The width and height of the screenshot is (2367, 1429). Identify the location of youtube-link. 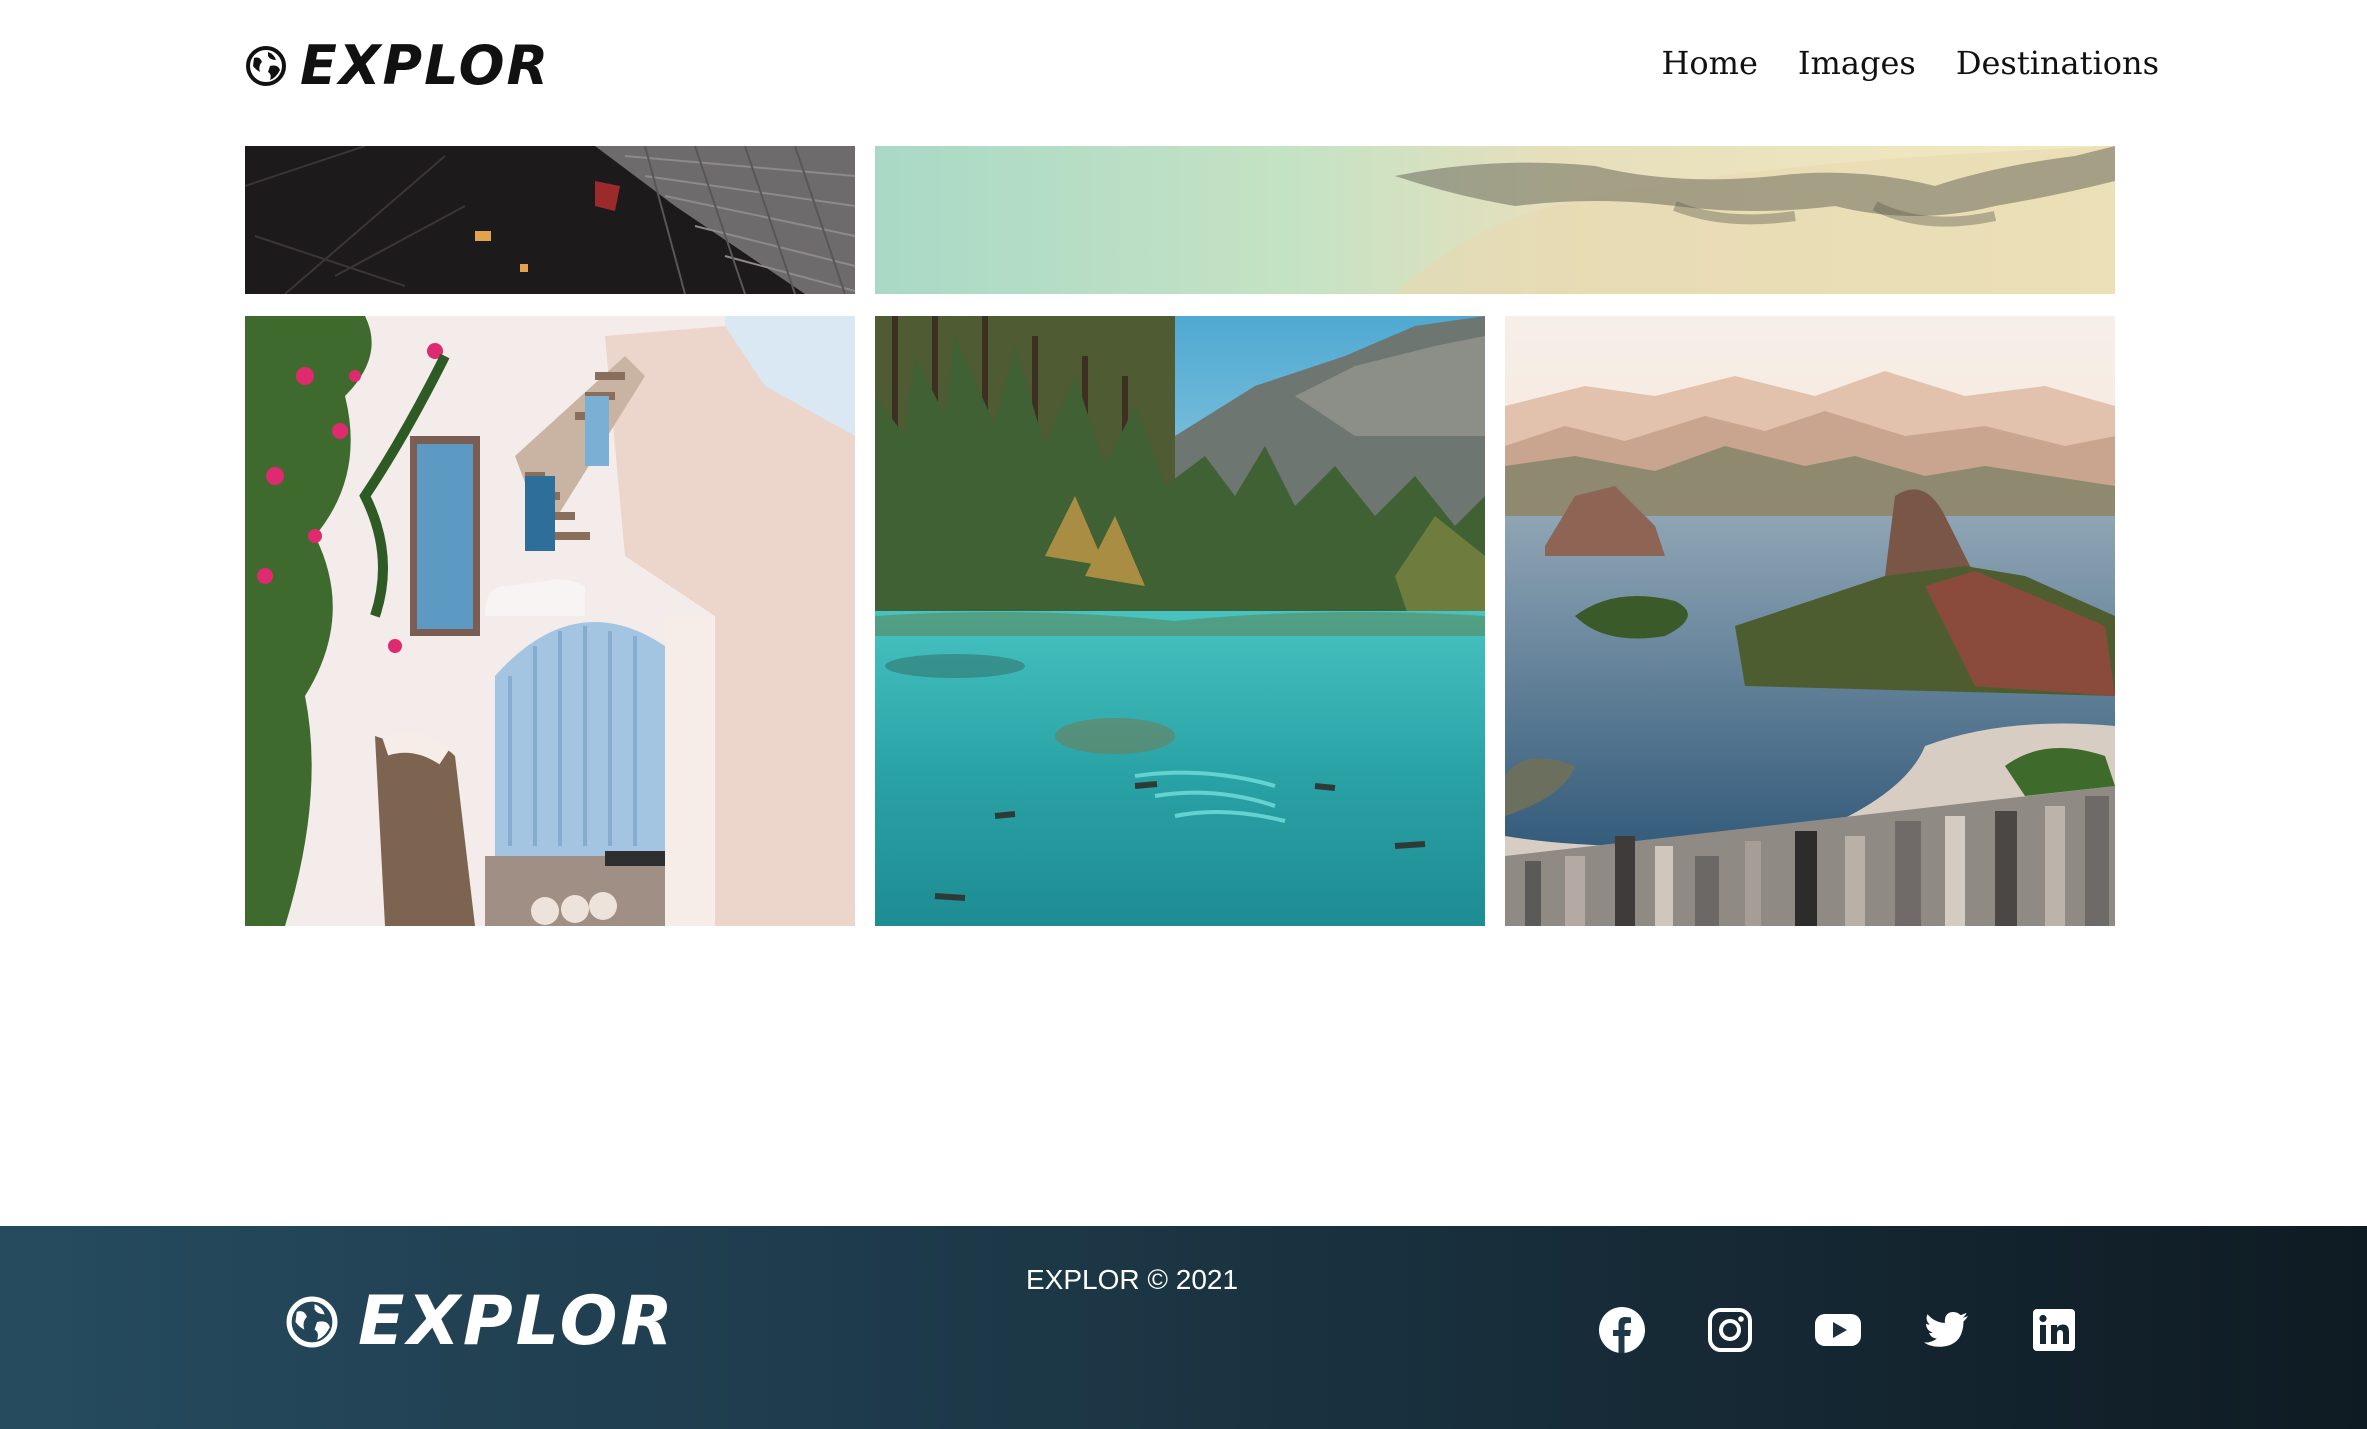
(1838, 1330).